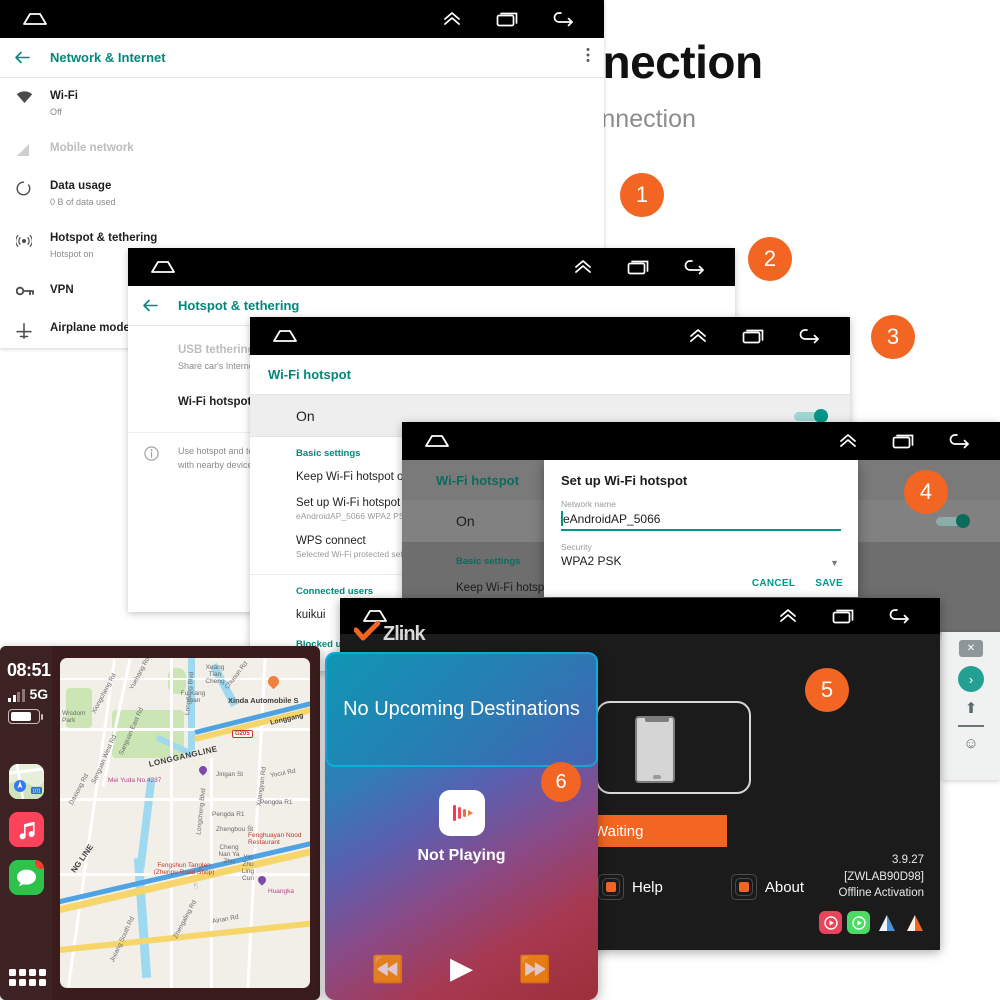 This screenshot has height=1000, width=1000. What do you see at coordinates (33, 96) in the screenshot?
I see `wifi-icon` at bounding box center [33, 96].